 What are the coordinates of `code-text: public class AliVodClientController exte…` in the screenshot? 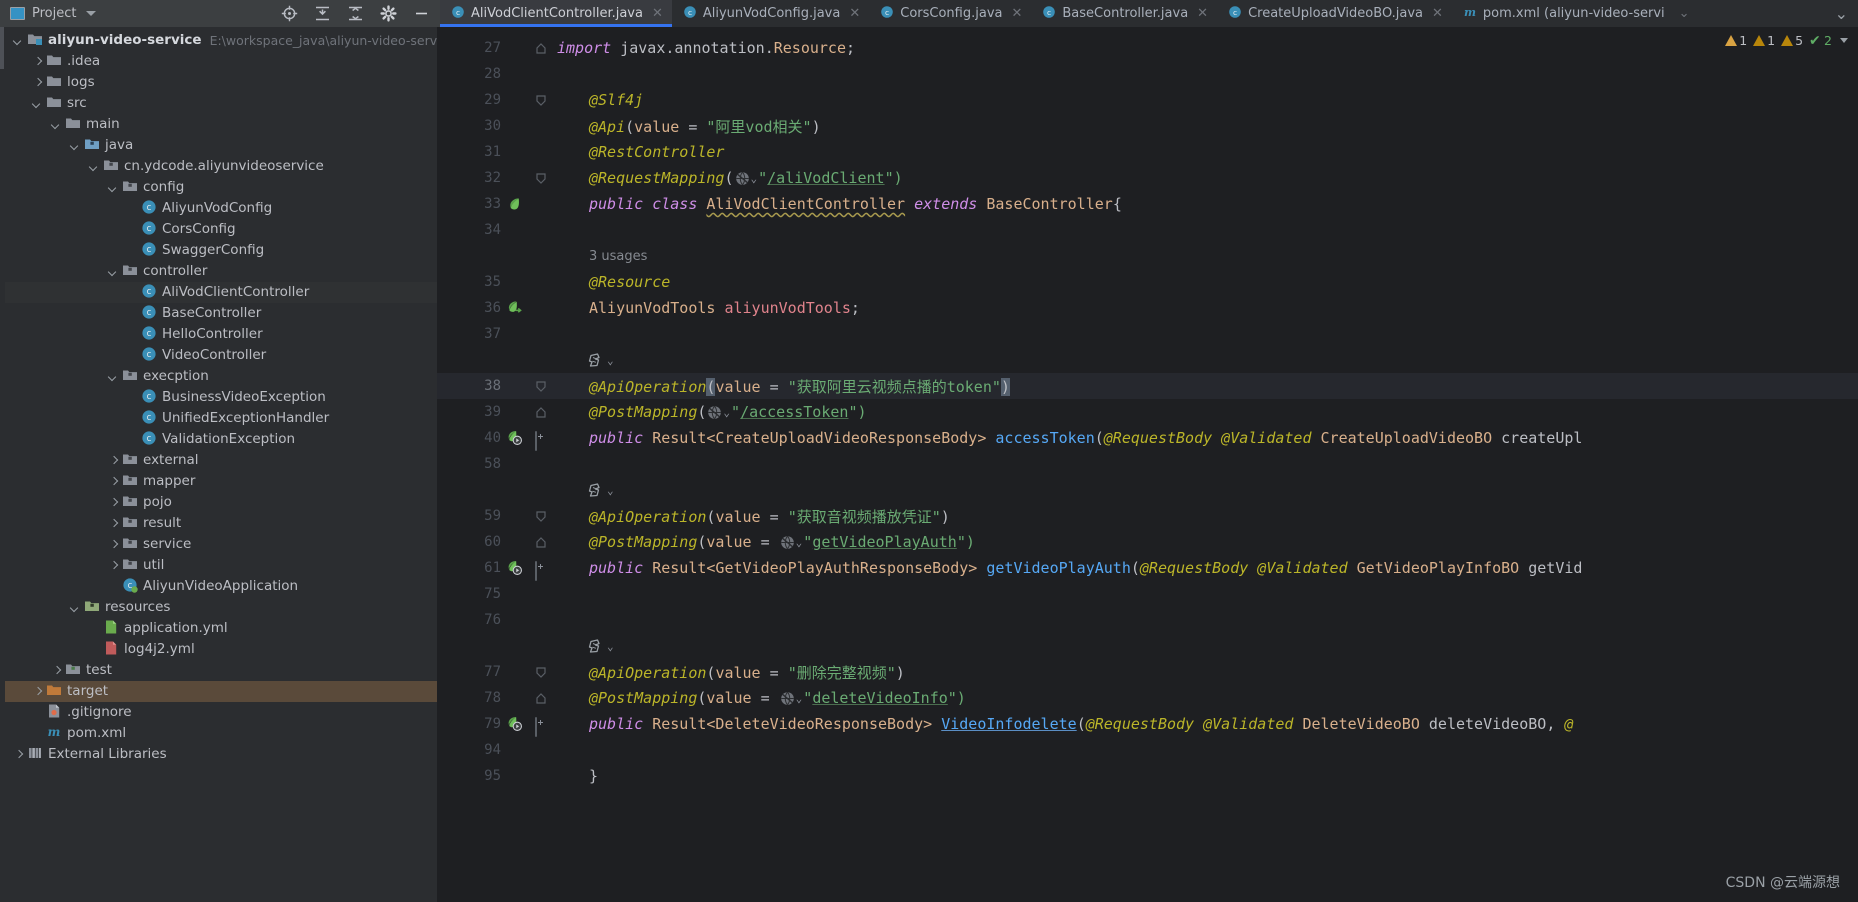 It's located at (855, 204).